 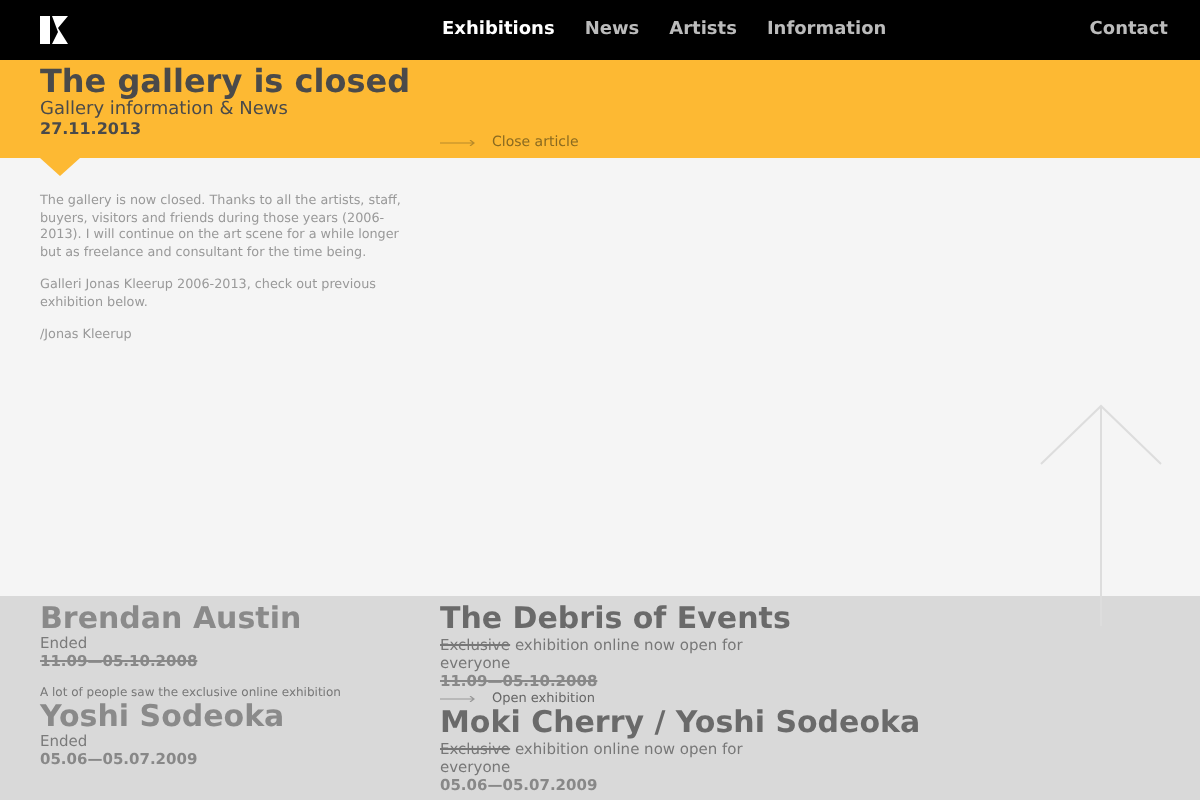 I want to click on article-subtitle: Gallery information & News, so click(x=165, y=110).